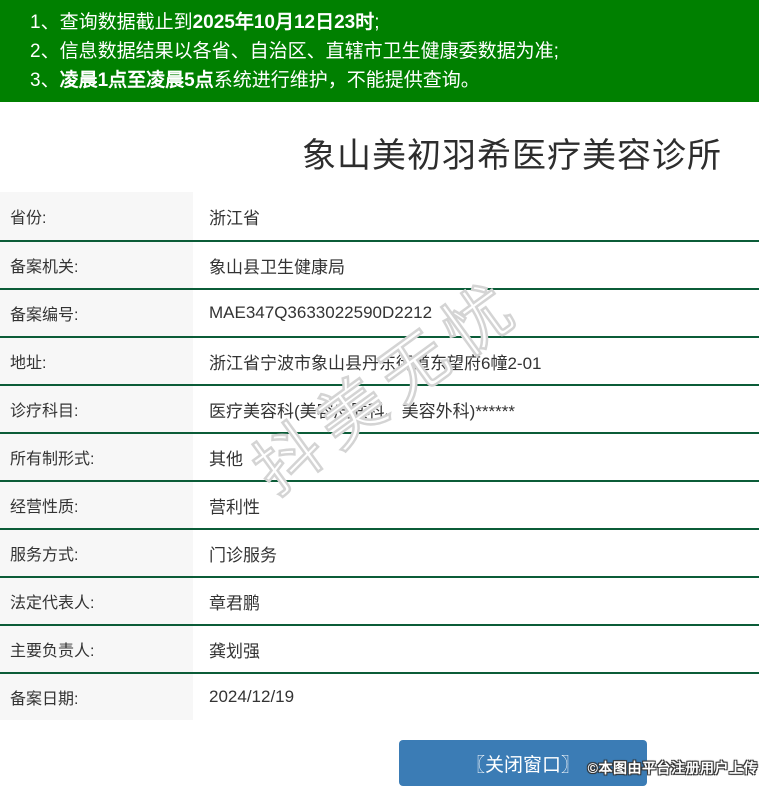 This screenshot has width=759, height=786. Describe the element at coordinates (379, 264) in the screenshot. I see `table-row-filing-authority: 备案机关: 象山县卫生健康局` at that location.